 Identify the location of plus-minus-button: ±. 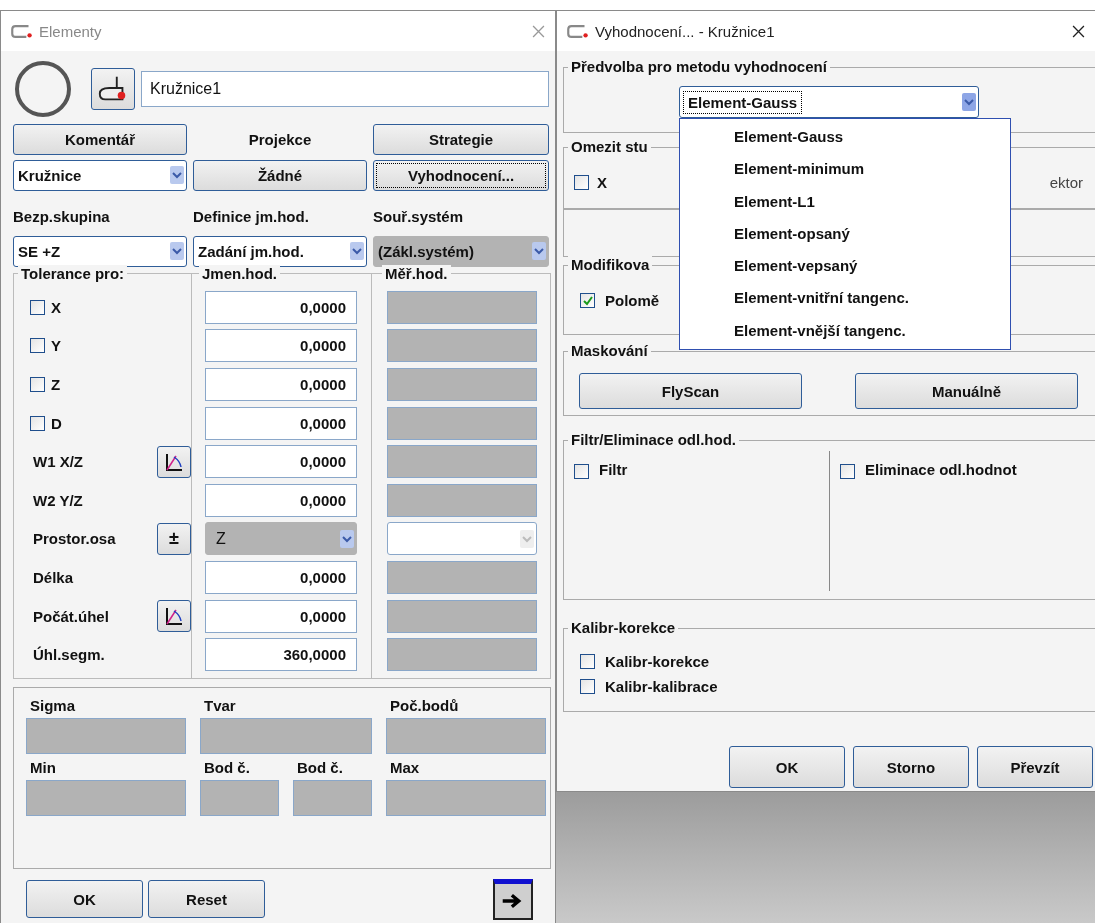
(174, 538).